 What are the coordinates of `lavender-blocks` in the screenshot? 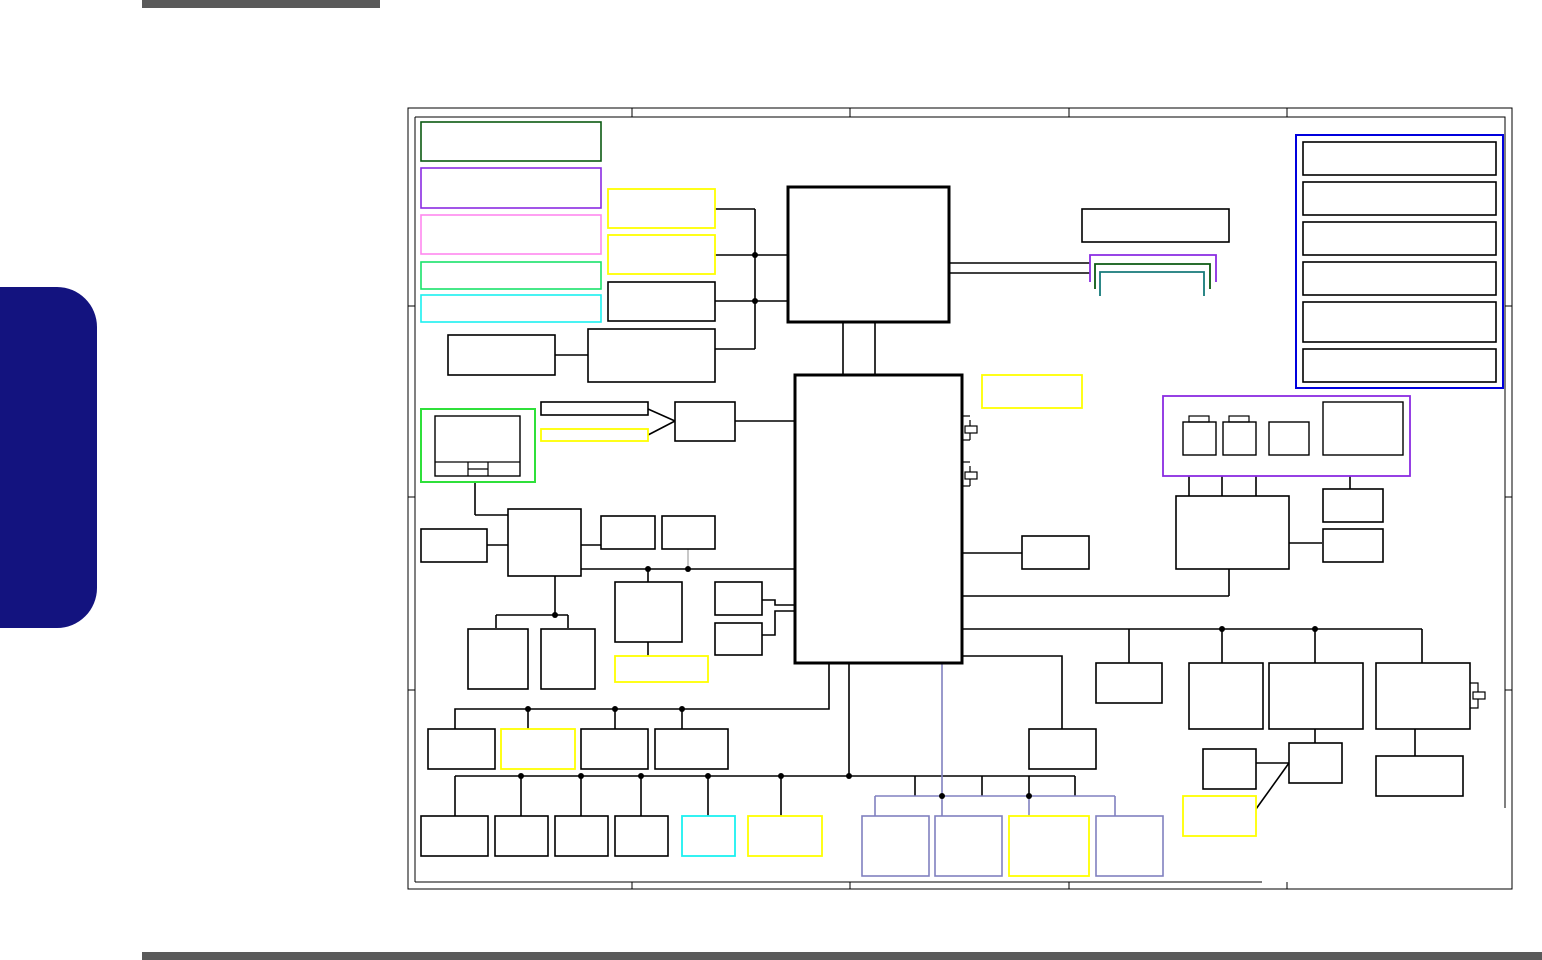 It's located at (1012, 846).